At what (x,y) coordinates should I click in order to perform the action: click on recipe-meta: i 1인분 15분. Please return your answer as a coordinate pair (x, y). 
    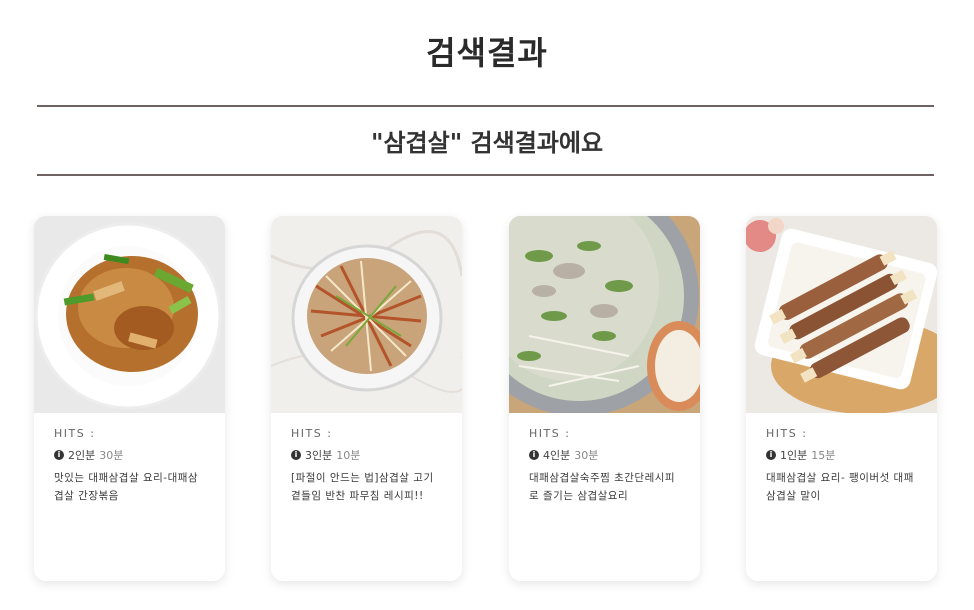
    Looking at the image, I should click on (842, 455).